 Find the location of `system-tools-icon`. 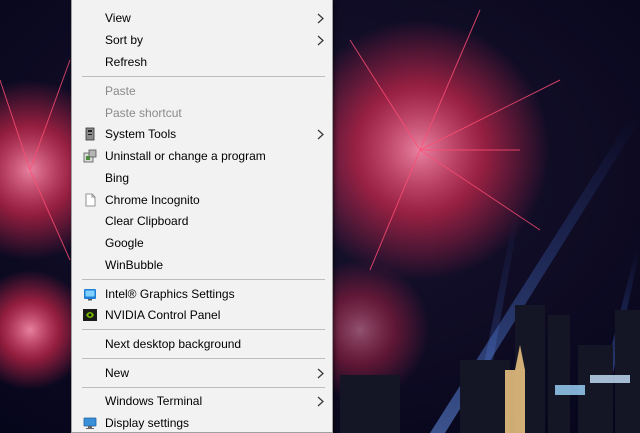

system-tools-icon is located at coordinates (90, 134).